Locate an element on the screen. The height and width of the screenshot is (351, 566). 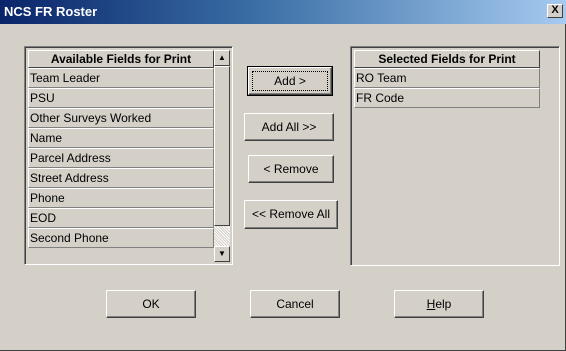
help-label-rest: elp is located at coordinates (443, 304).